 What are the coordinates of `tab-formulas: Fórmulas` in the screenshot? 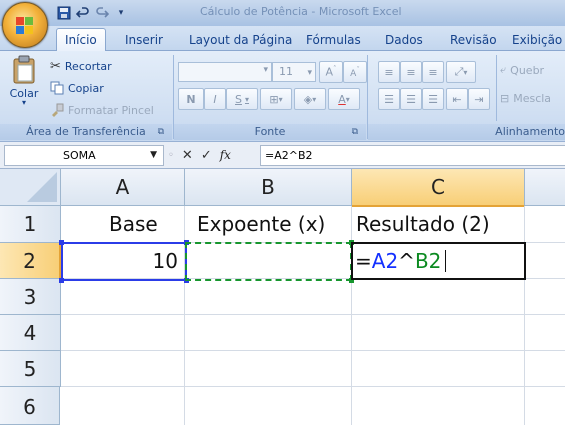 It's located at (333, 40).